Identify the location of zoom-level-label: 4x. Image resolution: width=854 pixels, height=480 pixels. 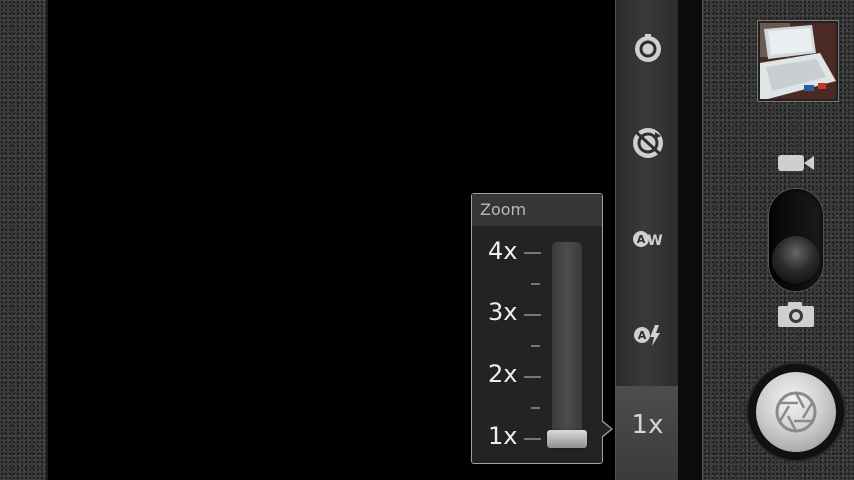
(503, 251).